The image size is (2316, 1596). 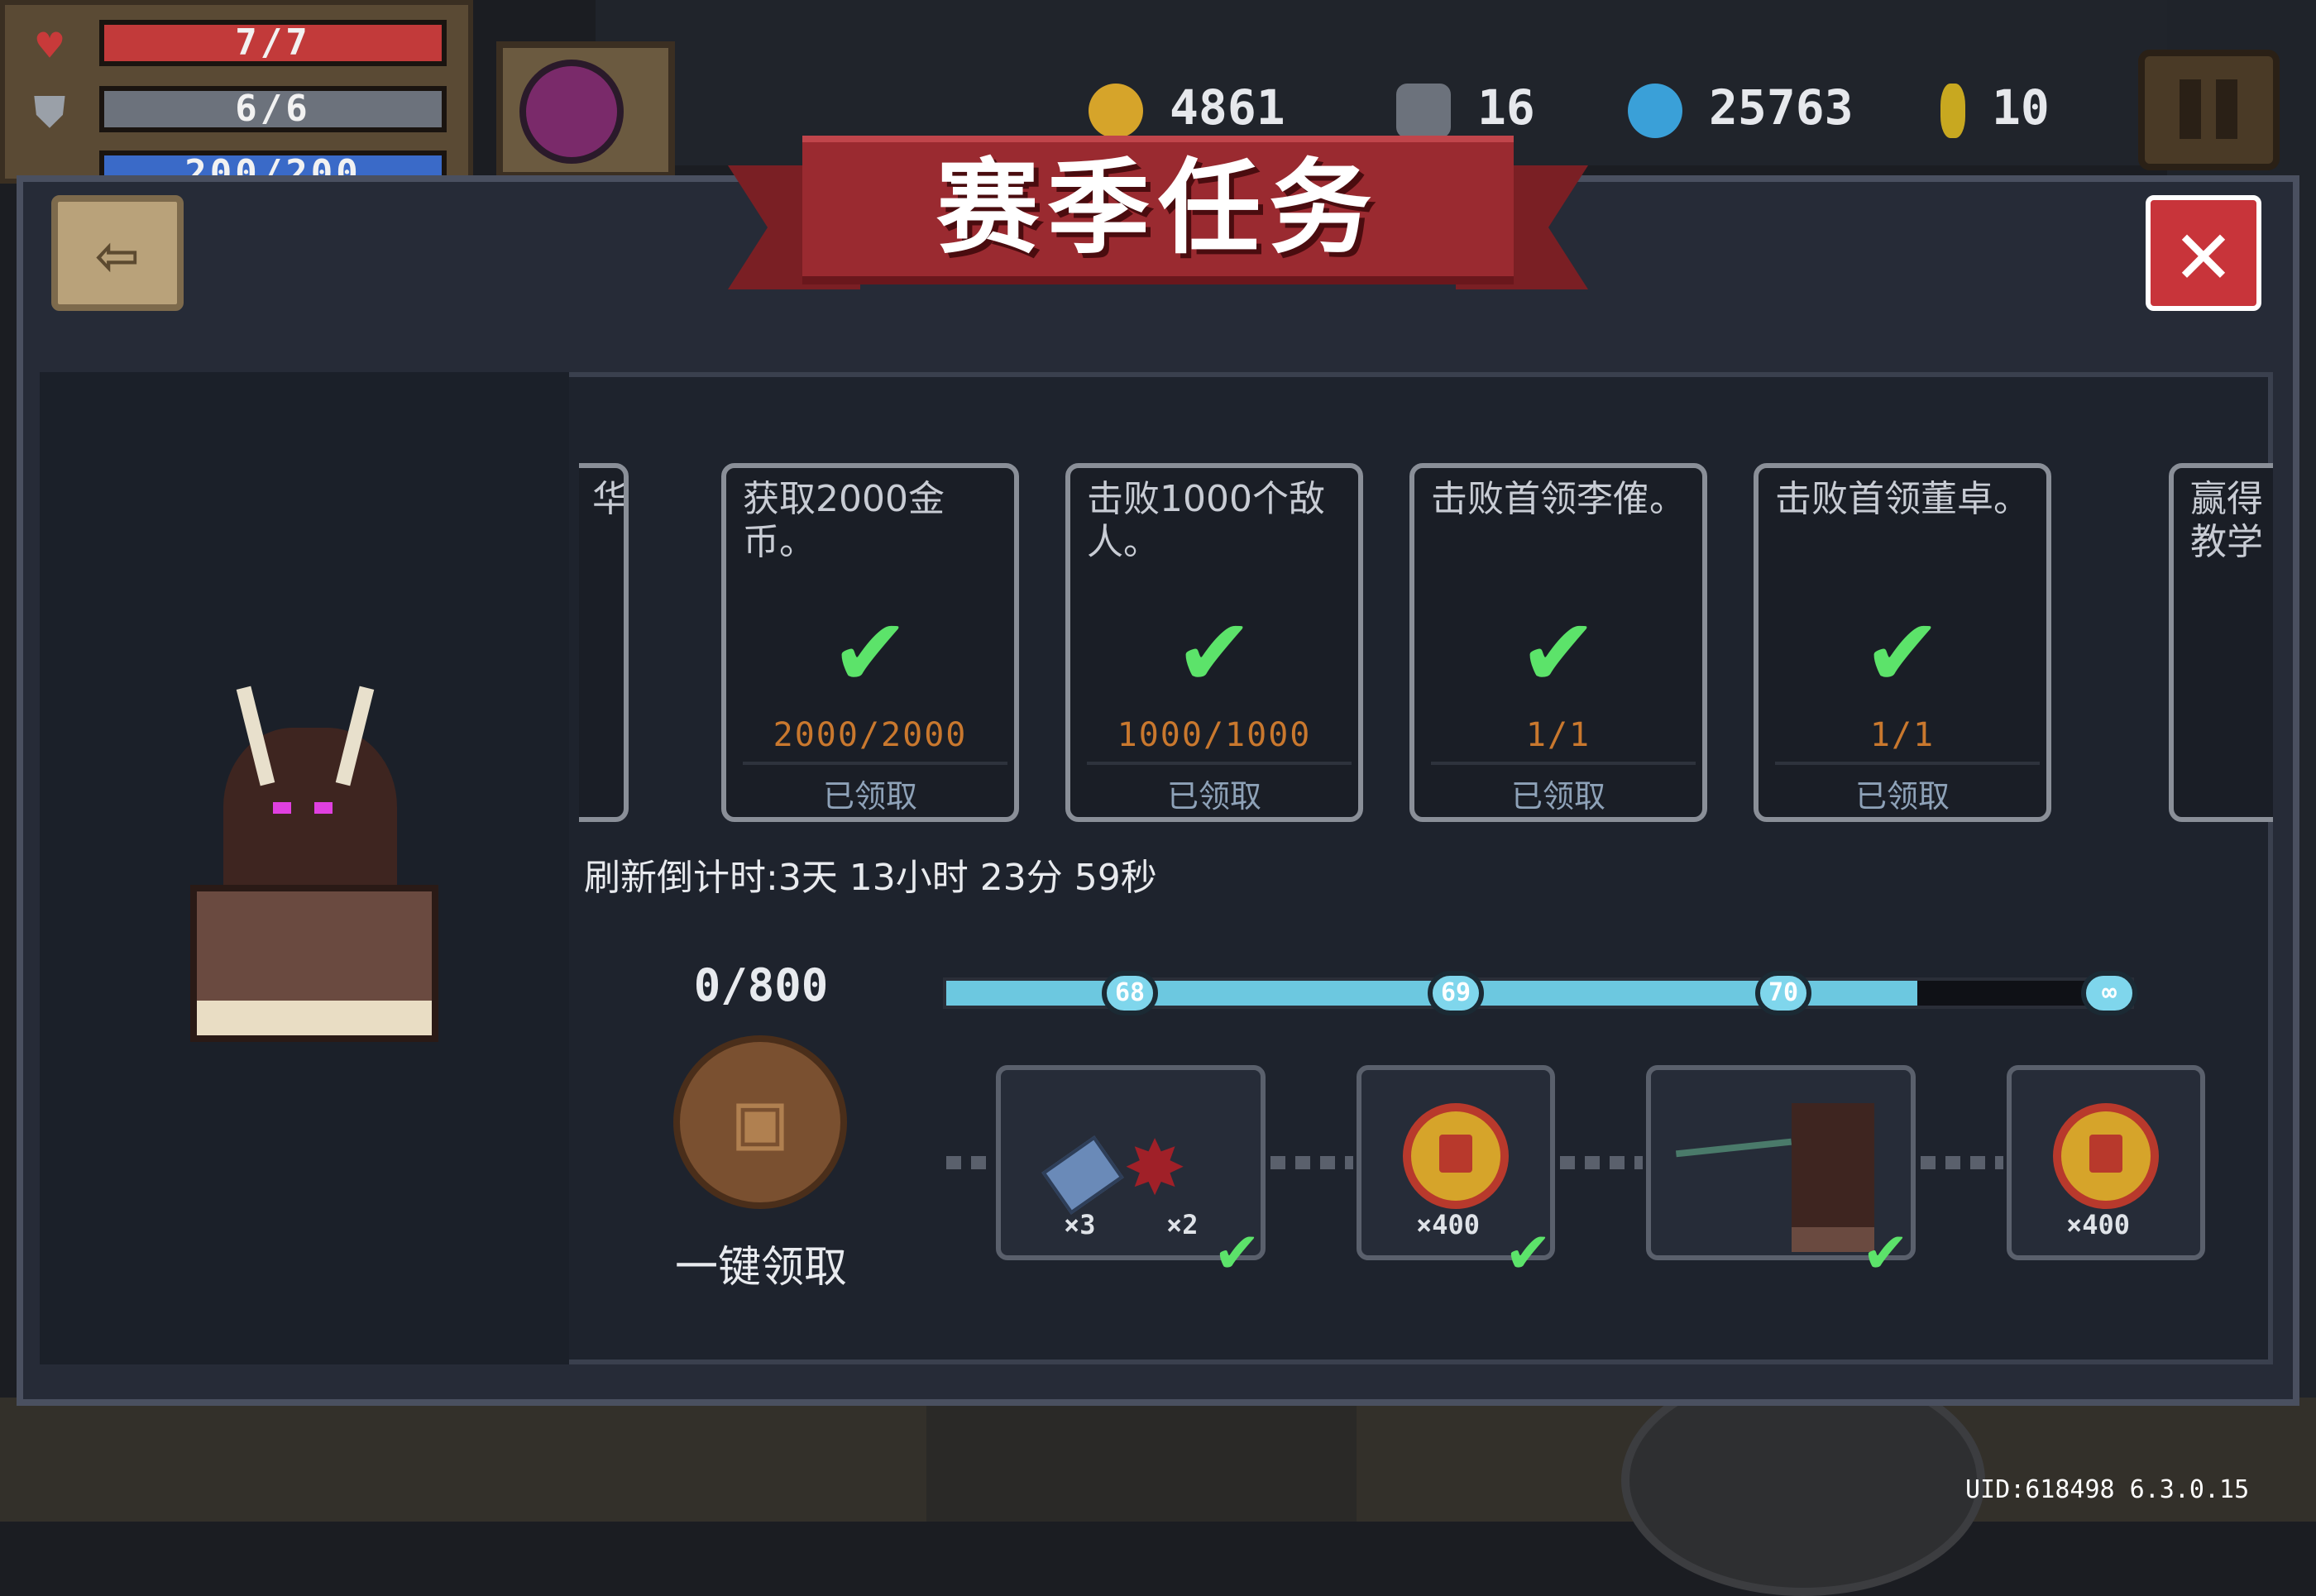 I want to click on back-button: ⇦, so click(x=117, y=253).